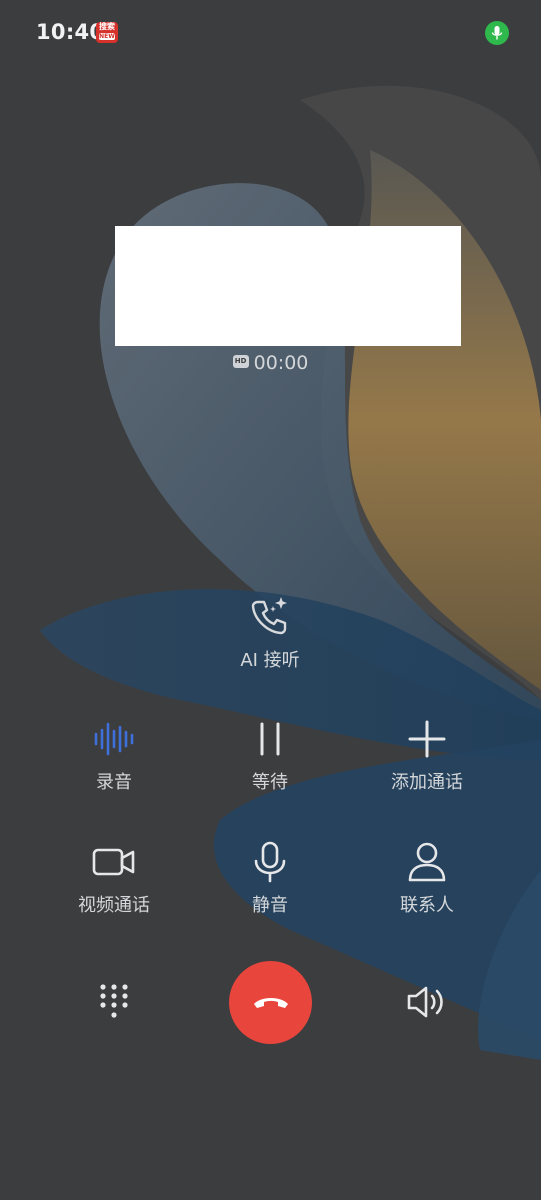 The image size is (541, 1200). What do you see at coordinates (281, 363) in the screenshot?
I see `call-duration: 00:00` at bounding box center [281, 363].